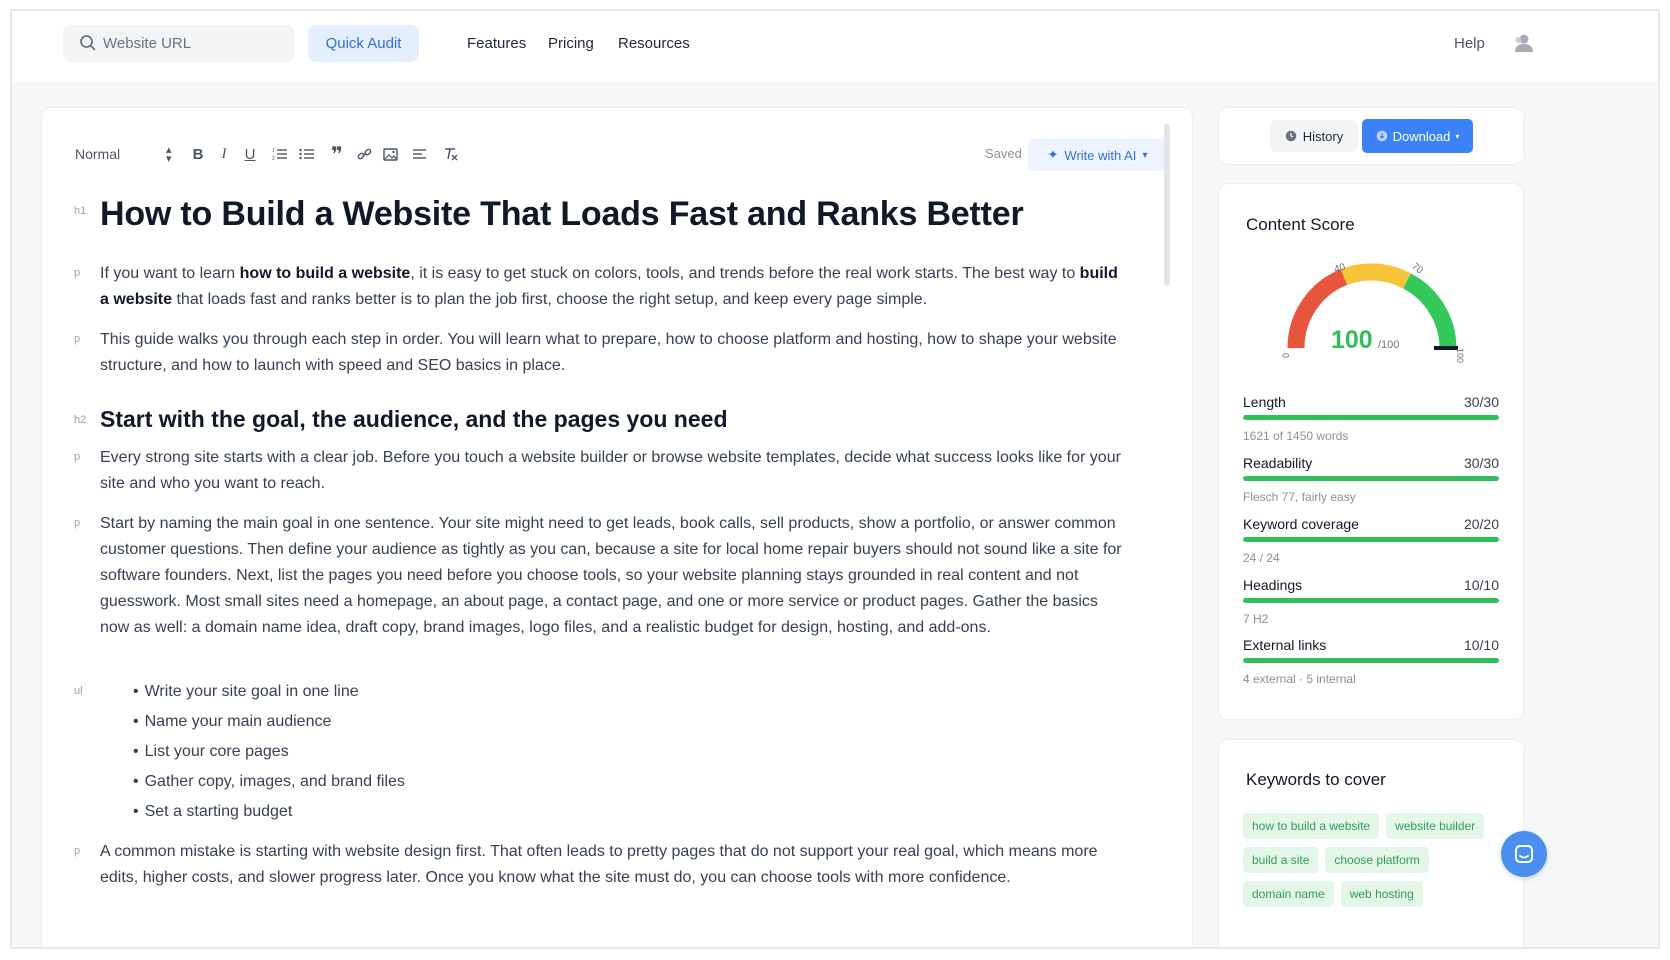 The width and height of the screenshot is (1670, 960). I want to click on keyword-chip: web hosting, so click(1381, 894).